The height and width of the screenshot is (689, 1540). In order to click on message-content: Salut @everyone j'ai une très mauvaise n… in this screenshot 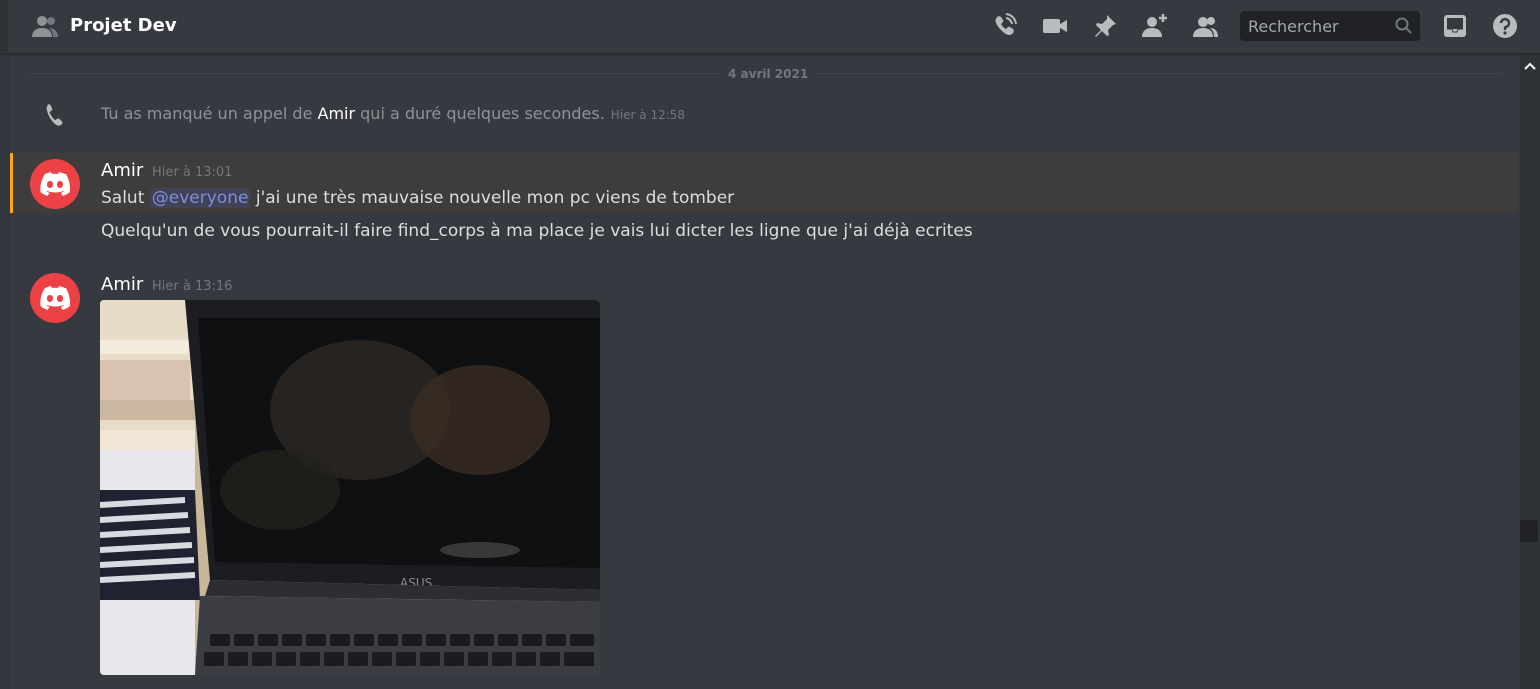, I will do `click(417, 198)`.